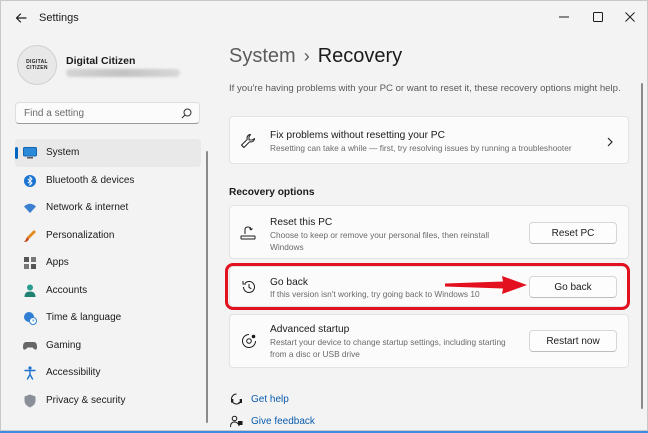 Image resolution: width=648 pixels, height=433 pixels. What do you see at coordinates (357, 135) in the screenshot?
I see `card-title: Fix problems without resetting your PC` at bounding box center [357, 135].